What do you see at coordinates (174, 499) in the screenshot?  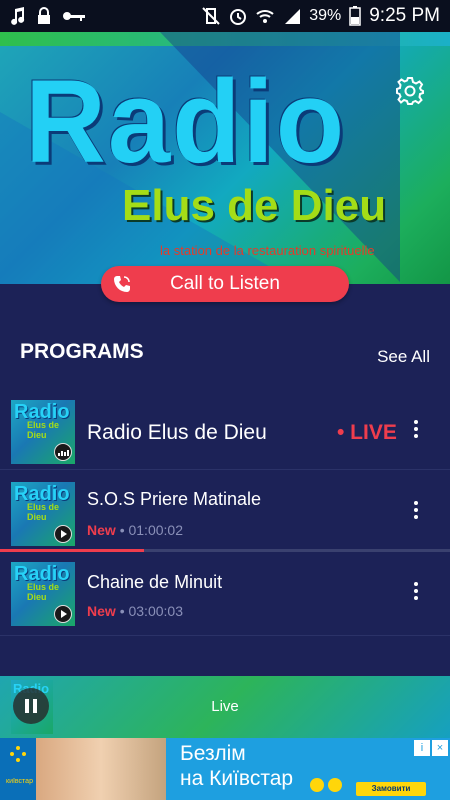 I see `program-title: S.O.S Priere Matinale` at bounding box center [174, 499].